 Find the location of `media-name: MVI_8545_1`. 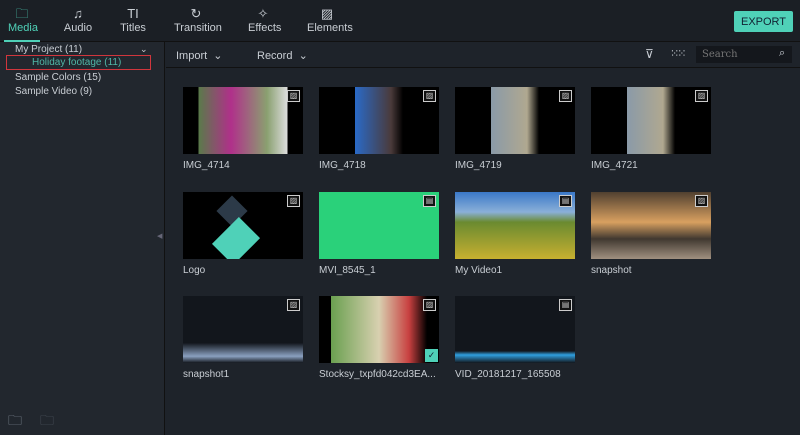

media-name: MVI_8545_1 is located at coordinates (347, 270).